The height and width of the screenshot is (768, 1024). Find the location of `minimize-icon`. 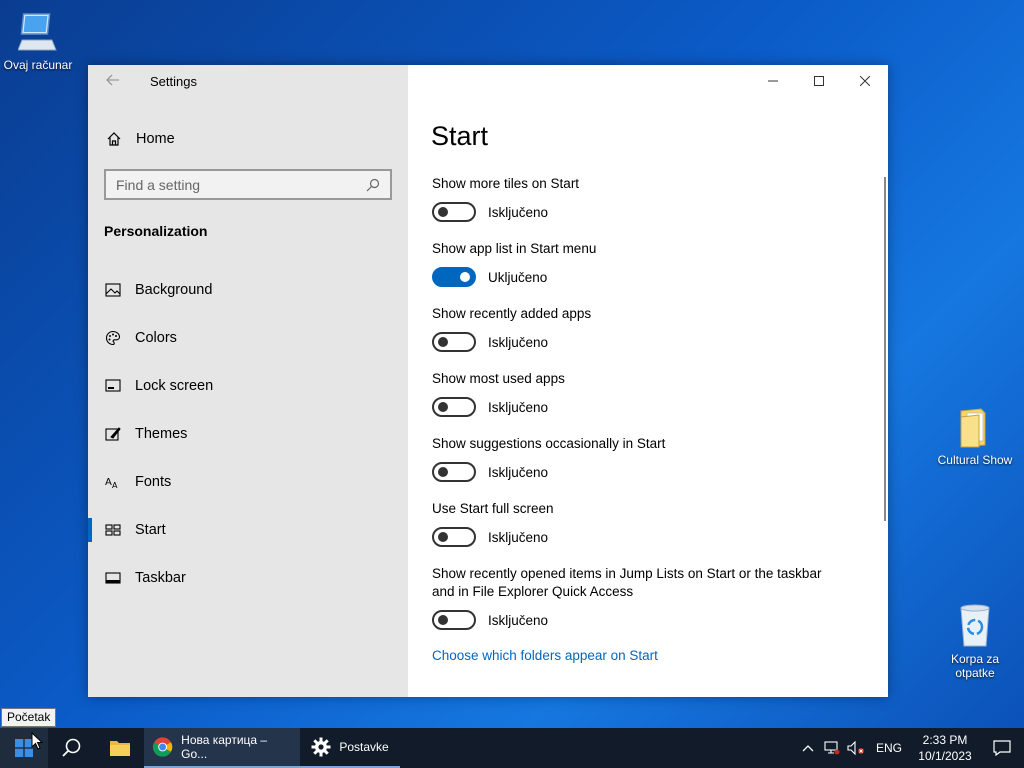

minimize-icon is located at coordinates (773, 81).